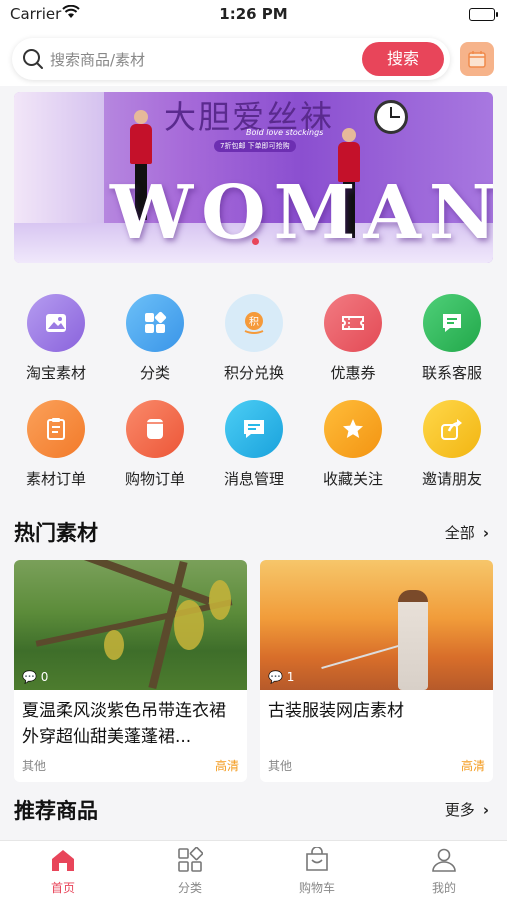  I want to click on grid-item-customer-service: 联系客服, so click(452, 338).